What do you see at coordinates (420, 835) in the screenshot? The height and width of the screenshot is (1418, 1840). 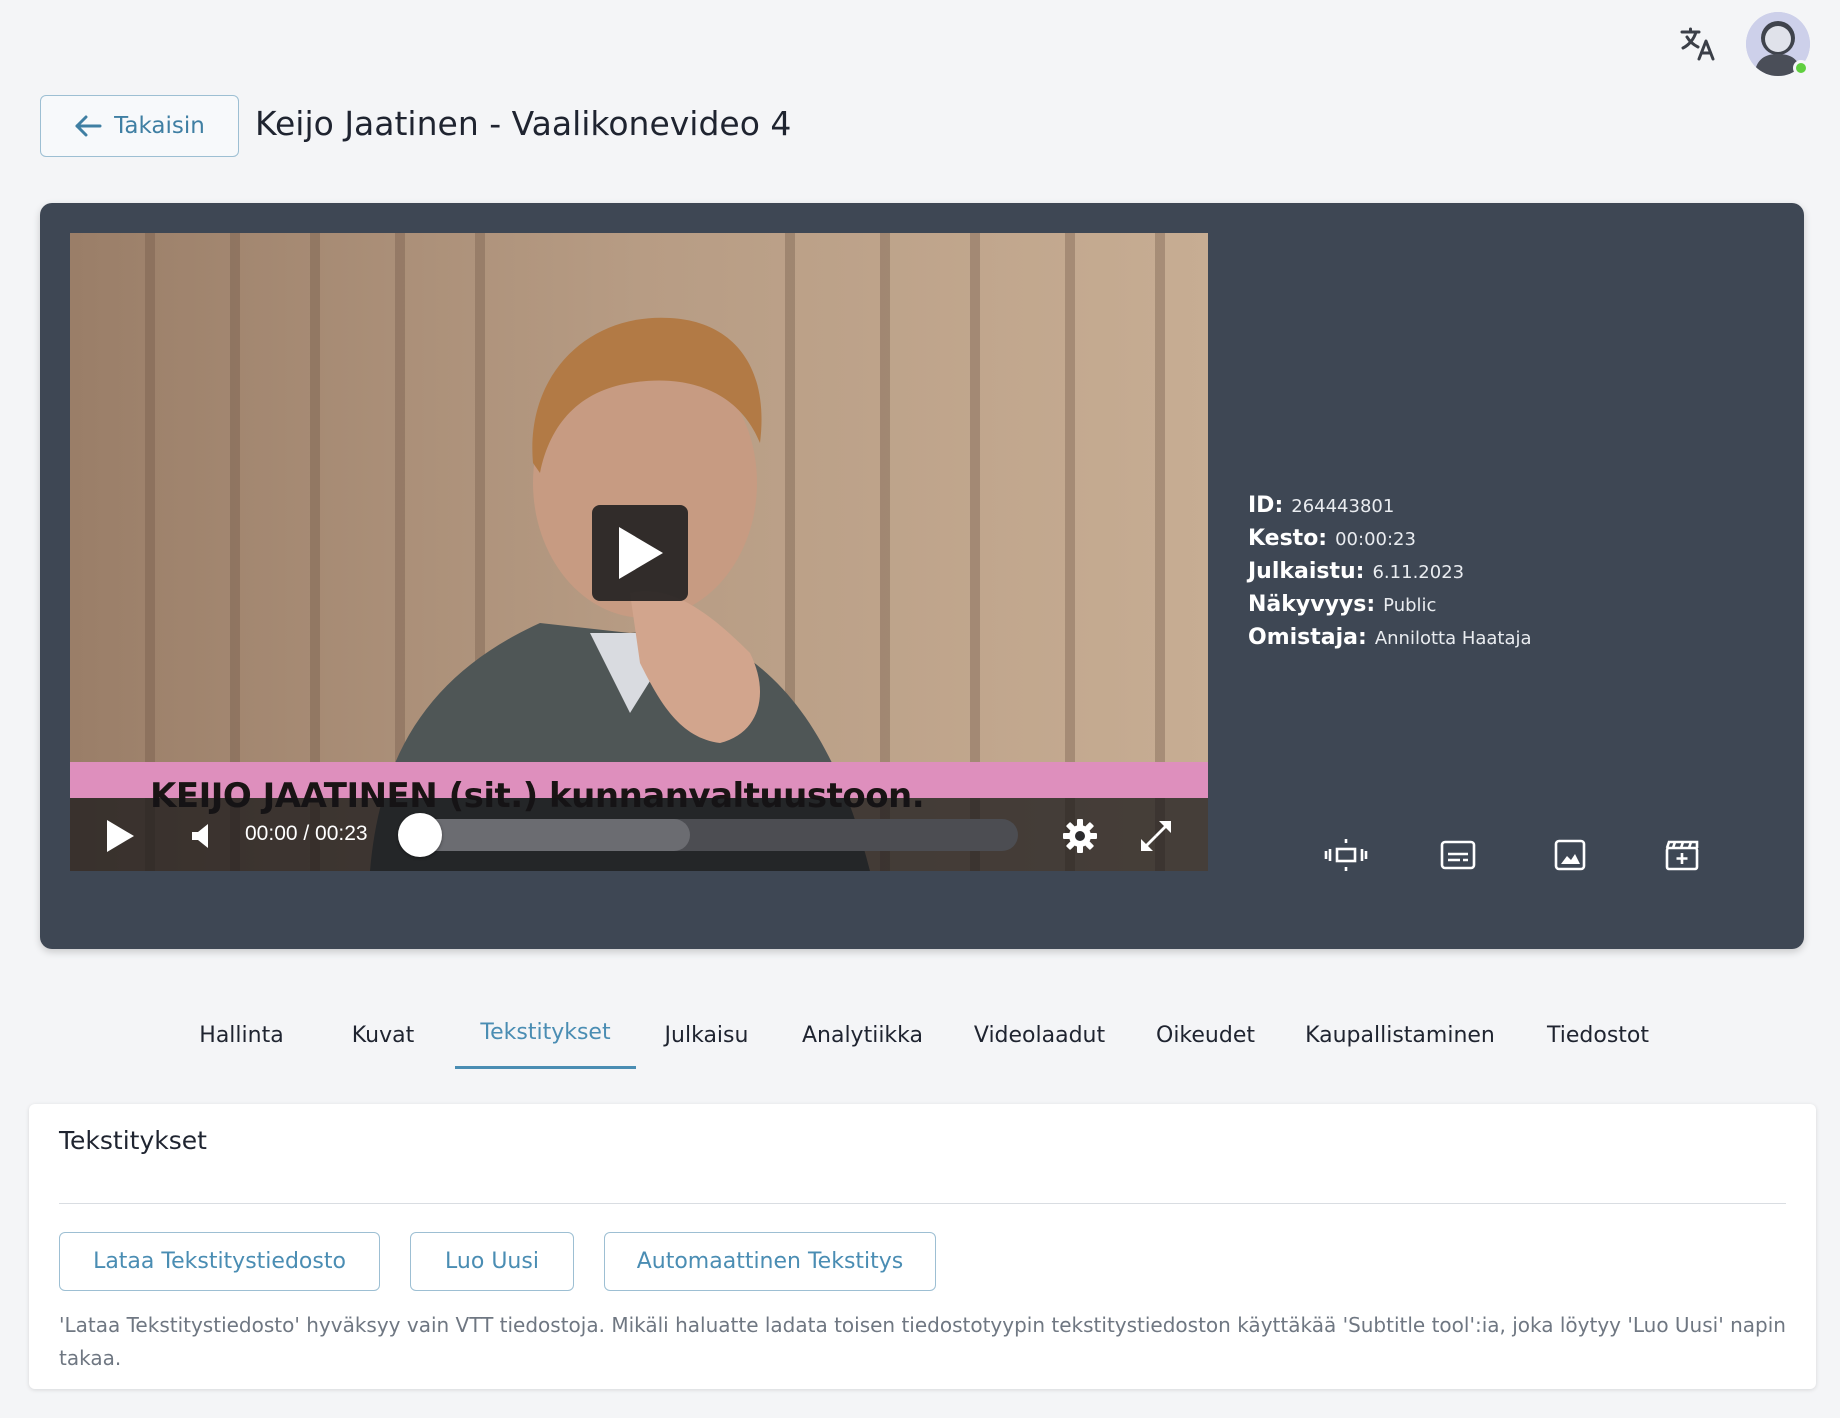 I see `seek-handle` at bounding box center [420, 835].